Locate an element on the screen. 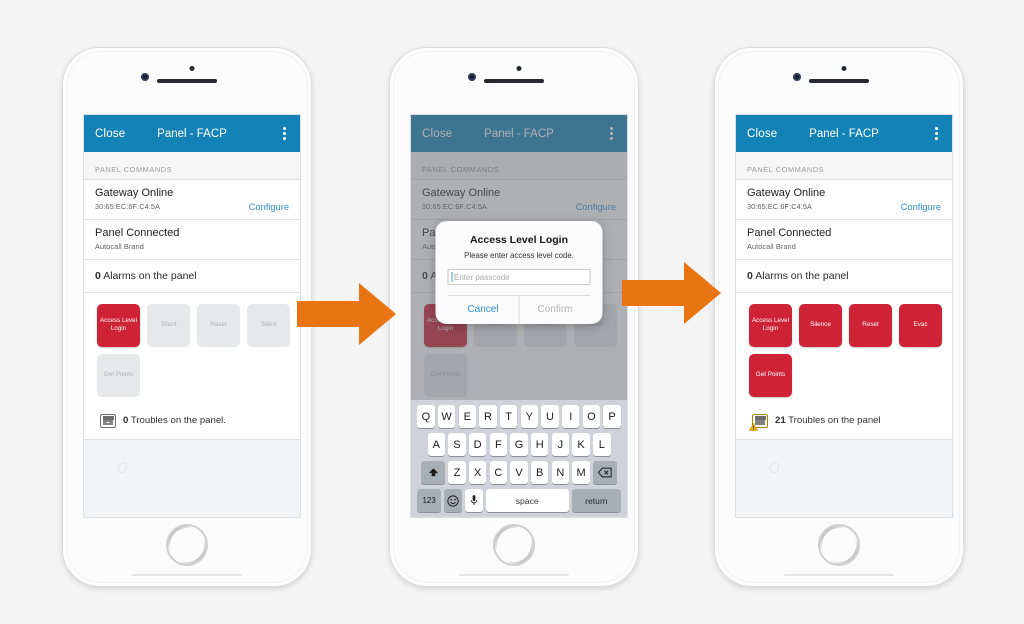 The image size is (1024, 624). keyboard-row-1: Q W E R T Y U I O P is located at coordinates (519, 416).